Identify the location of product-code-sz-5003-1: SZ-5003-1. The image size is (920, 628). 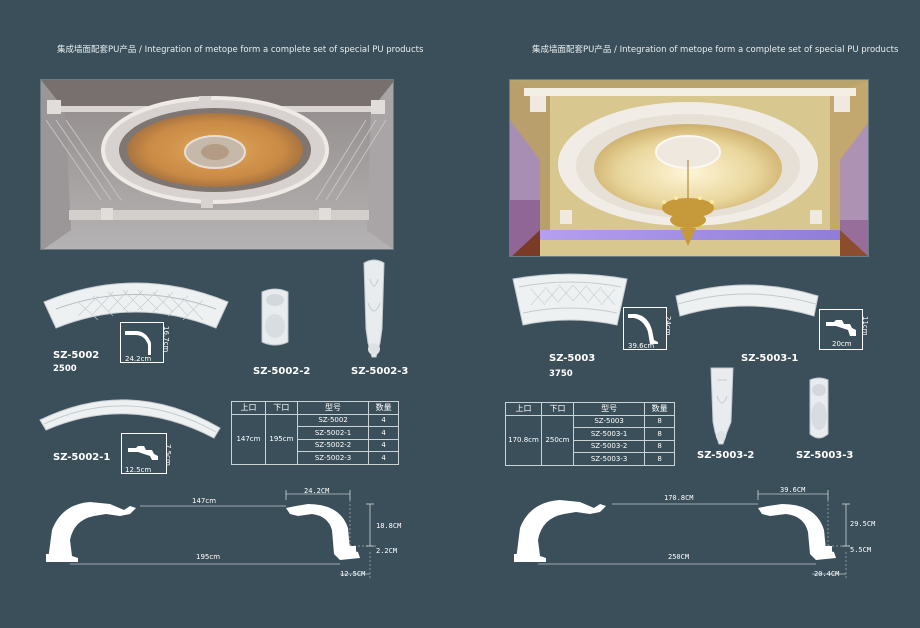
(770, 358).